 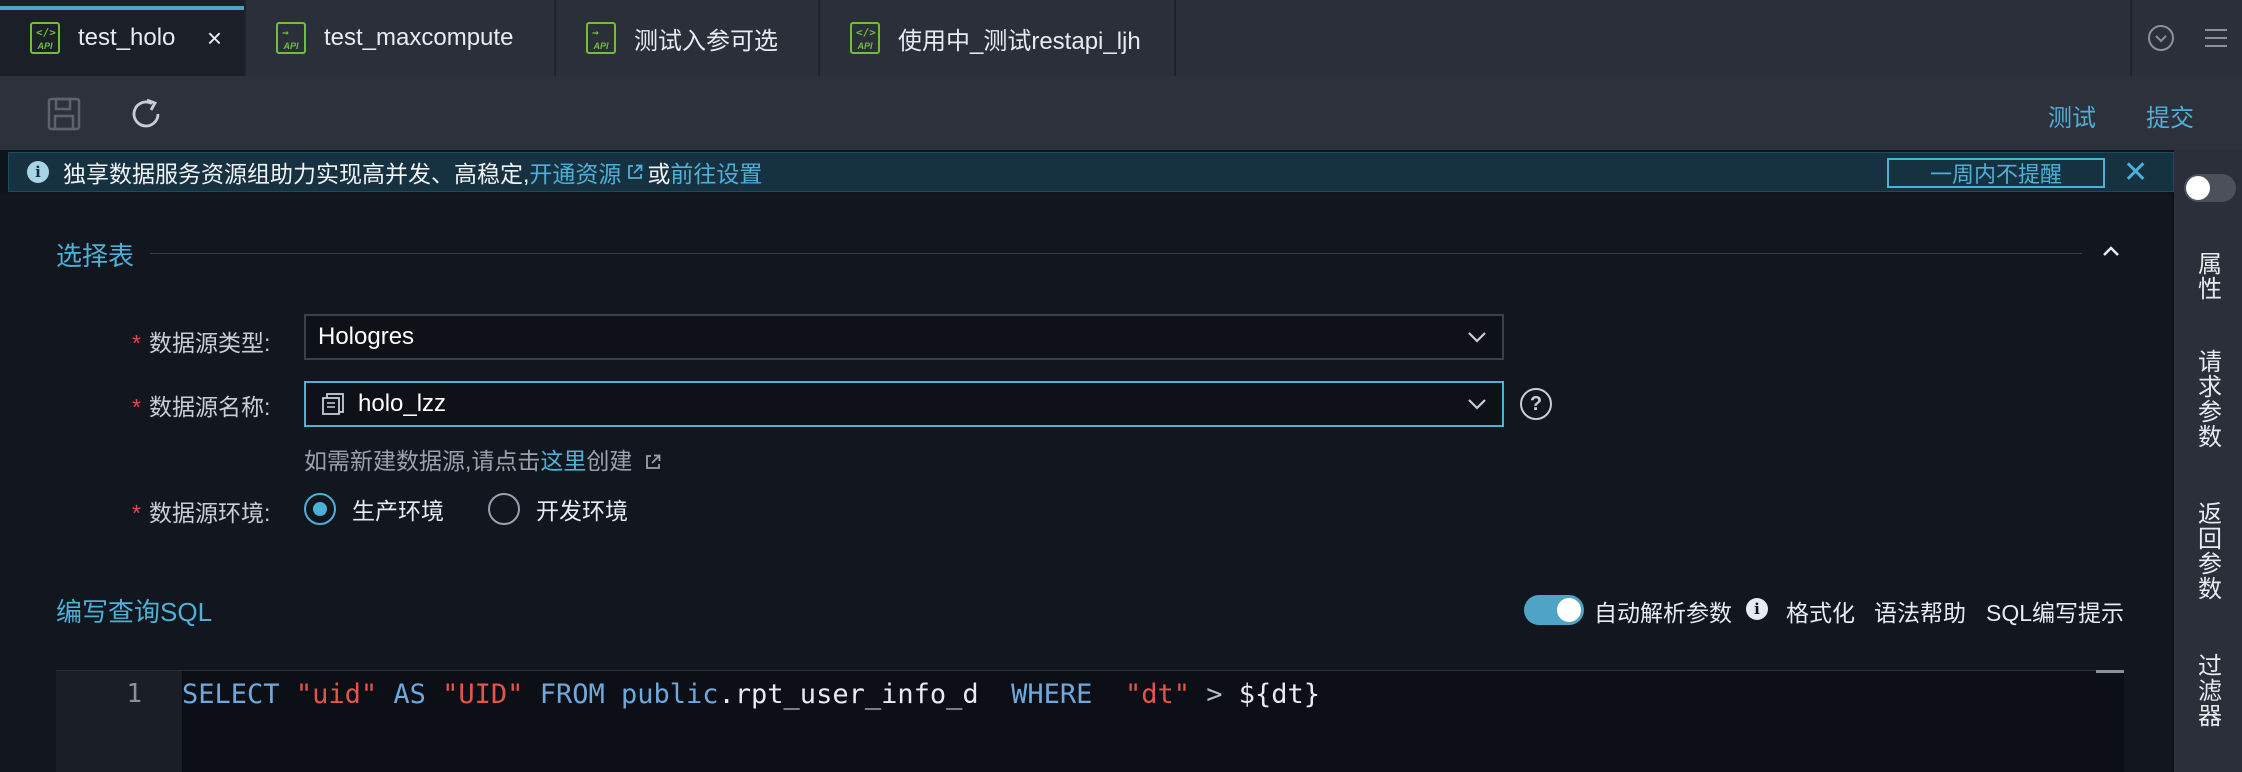 What do you see at coordinates (2215, 38) in the screenshot?
I see `menu-icon` at bounding box center [2215, 38].